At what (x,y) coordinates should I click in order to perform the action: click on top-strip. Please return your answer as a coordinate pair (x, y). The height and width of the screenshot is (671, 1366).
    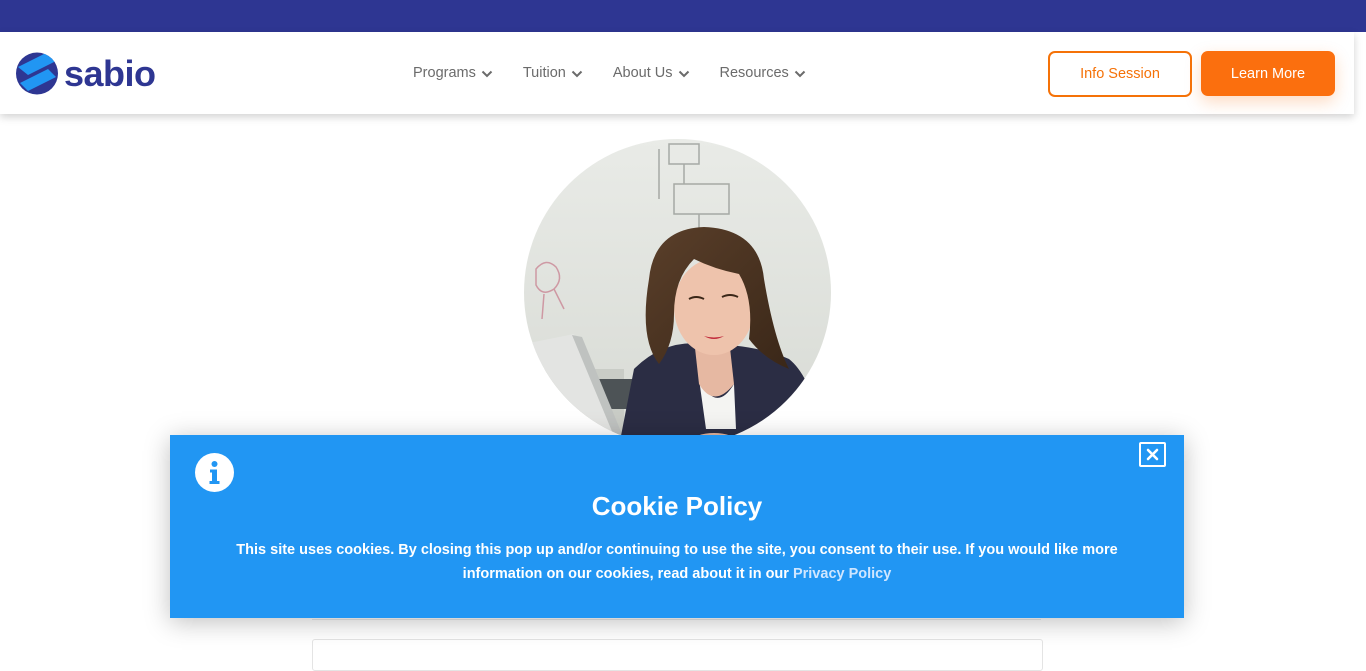
    Looking at the image, I should click on (683, 16).